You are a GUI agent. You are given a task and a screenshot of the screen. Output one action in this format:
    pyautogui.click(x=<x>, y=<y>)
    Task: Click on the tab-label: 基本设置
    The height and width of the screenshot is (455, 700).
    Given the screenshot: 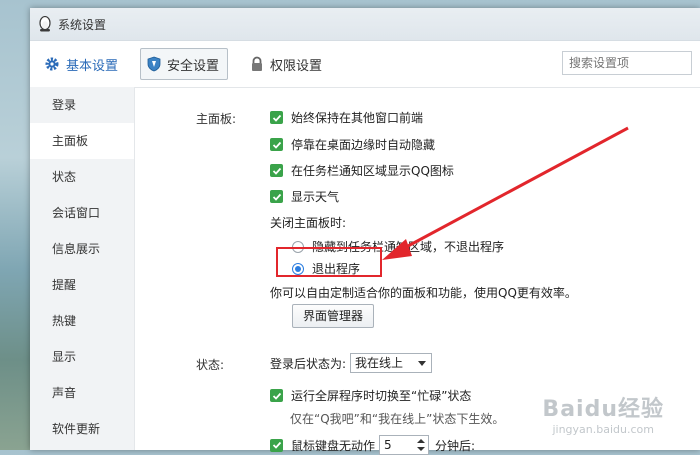 What is the action you would take?
    pyautogui.click(x=92, y=66)
    